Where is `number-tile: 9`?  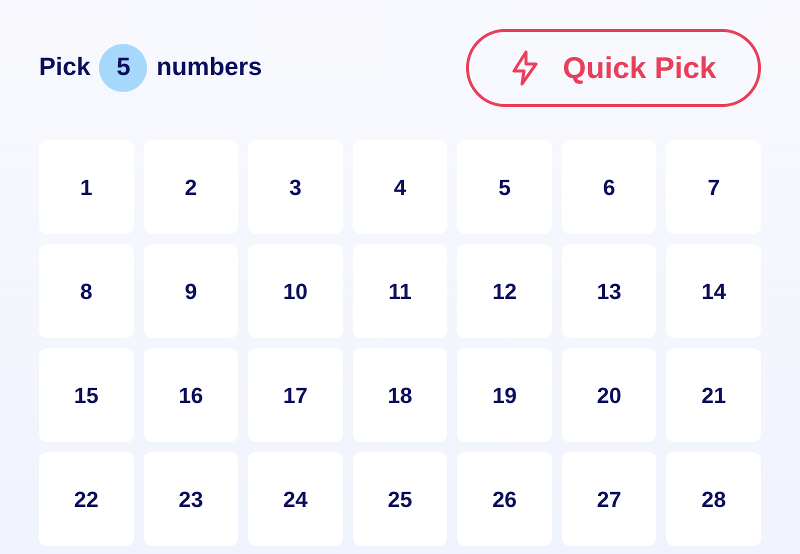 number-tile: 9 is located at coordinates (191, 291).